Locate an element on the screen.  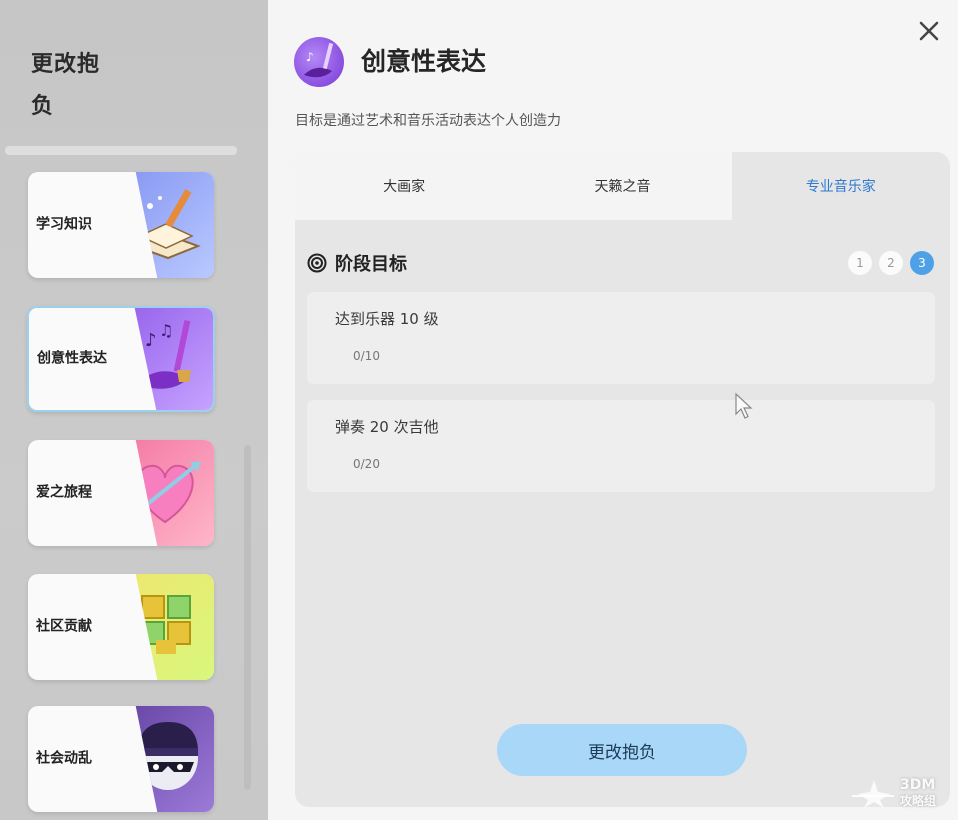
puzzle-blocks-icon is located at coordinates (166, 624).